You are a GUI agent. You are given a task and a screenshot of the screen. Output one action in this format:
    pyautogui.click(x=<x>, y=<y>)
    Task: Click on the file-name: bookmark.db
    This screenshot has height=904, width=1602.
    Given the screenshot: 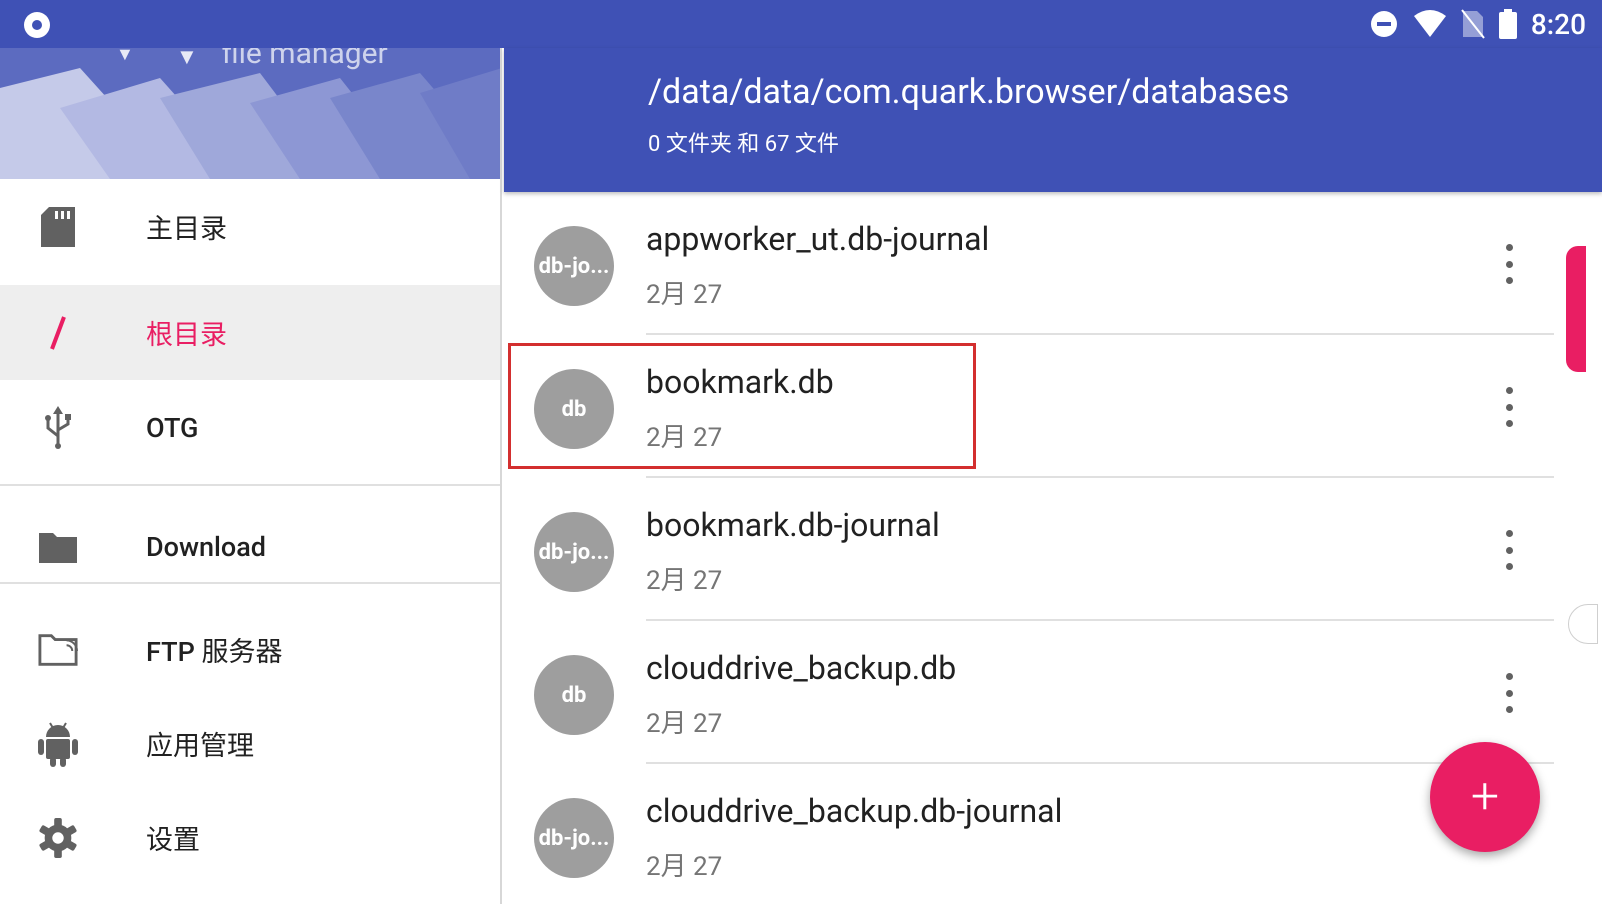 What is the action you would take?
    pyautogui.click(x=740, y=382)
    